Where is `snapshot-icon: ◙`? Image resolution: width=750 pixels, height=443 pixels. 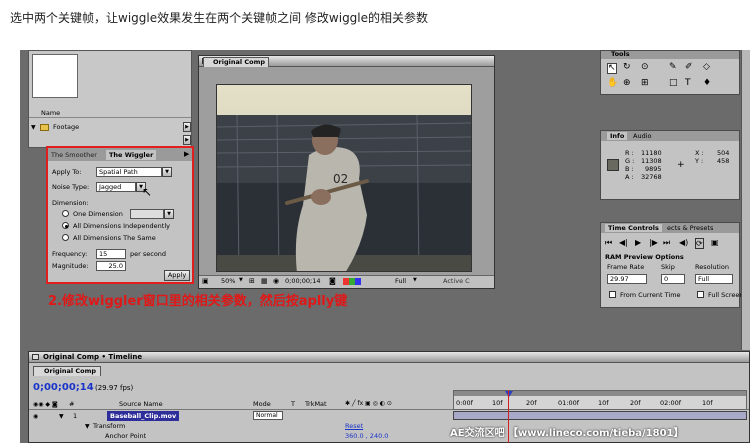 snapshot-icon: ◙ is located at coordinates (332, 281).